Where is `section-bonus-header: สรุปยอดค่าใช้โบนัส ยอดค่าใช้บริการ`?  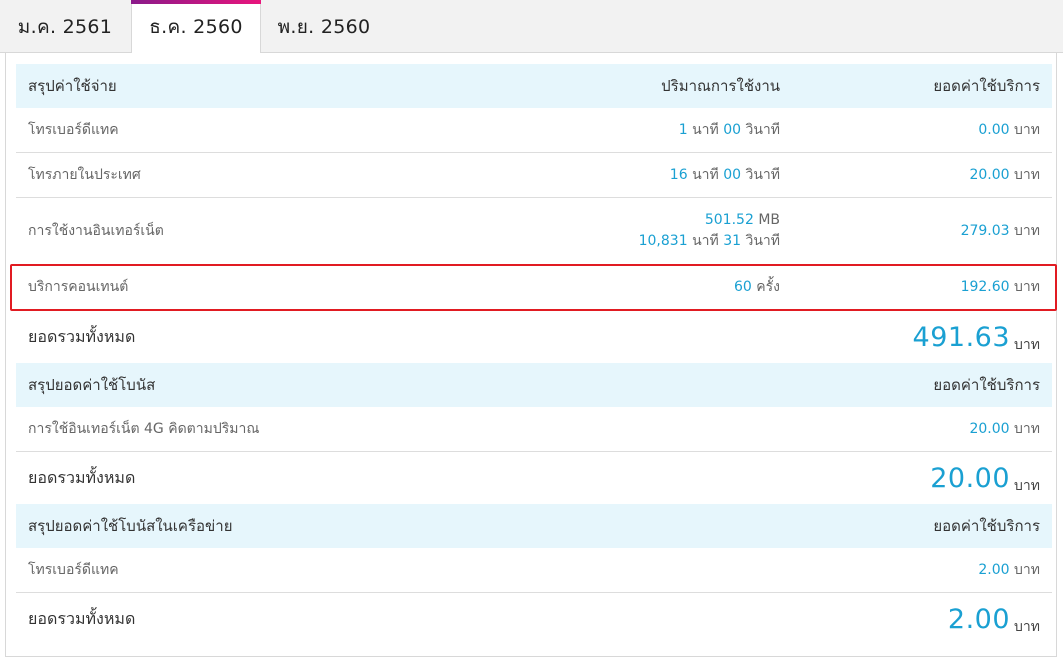 section-bonus-header: สรุปยอดค่าใช้โบนัส ยอดค่าใช้บริการ is located at coordinates (534, 385).